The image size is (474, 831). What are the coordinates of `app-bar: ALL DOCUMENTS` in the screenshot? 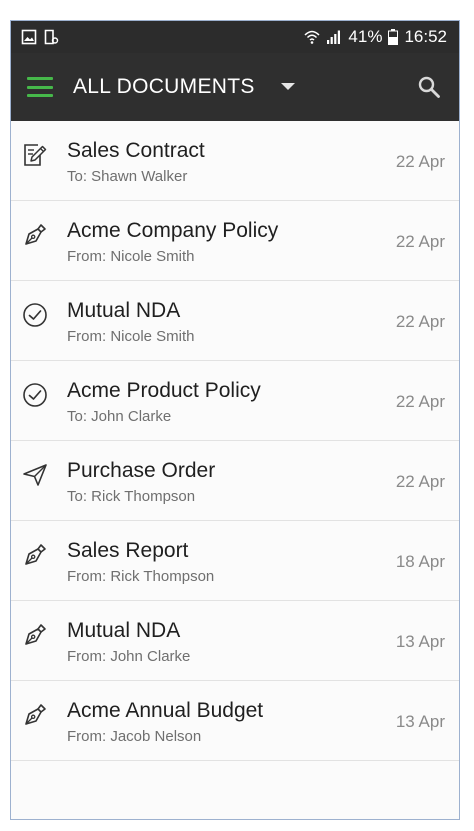 It's located at (235, 87).